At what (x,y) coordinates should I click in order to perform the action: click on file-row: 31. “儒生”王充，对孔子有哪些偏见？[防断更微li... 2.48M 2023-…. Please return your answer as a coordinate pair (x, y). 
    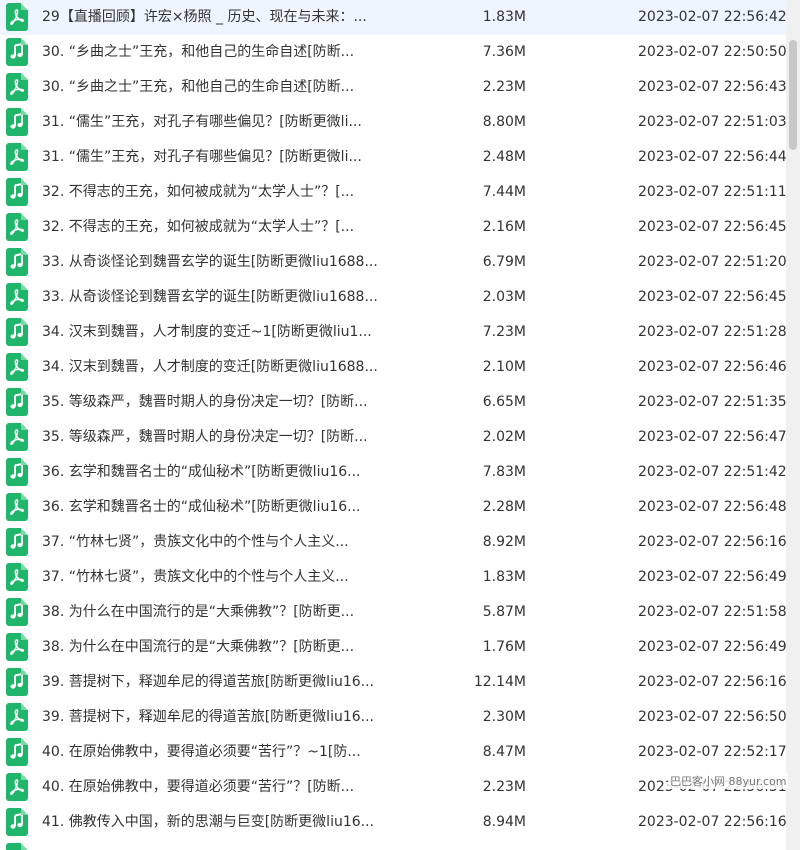
    Looking at the image, I should click on (393, 157).